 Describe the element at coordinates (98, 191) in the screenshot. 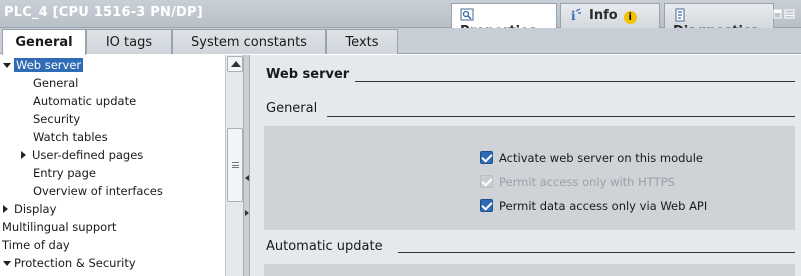

I see `tree-item-overview-of-interfaces: Overview of interfaces` at that location.